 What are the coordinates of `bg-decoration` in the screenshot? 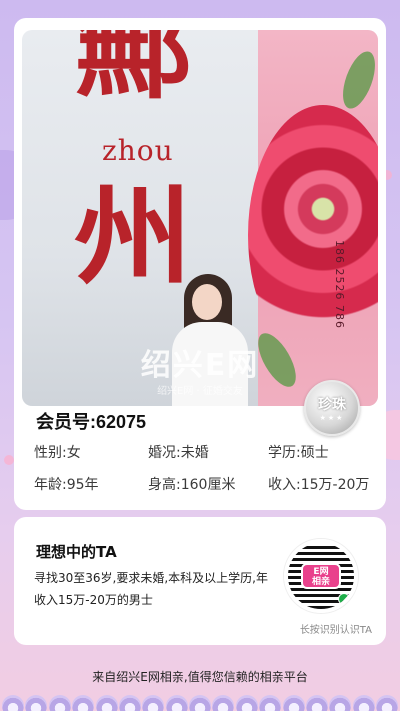 It's located at (9, 460).